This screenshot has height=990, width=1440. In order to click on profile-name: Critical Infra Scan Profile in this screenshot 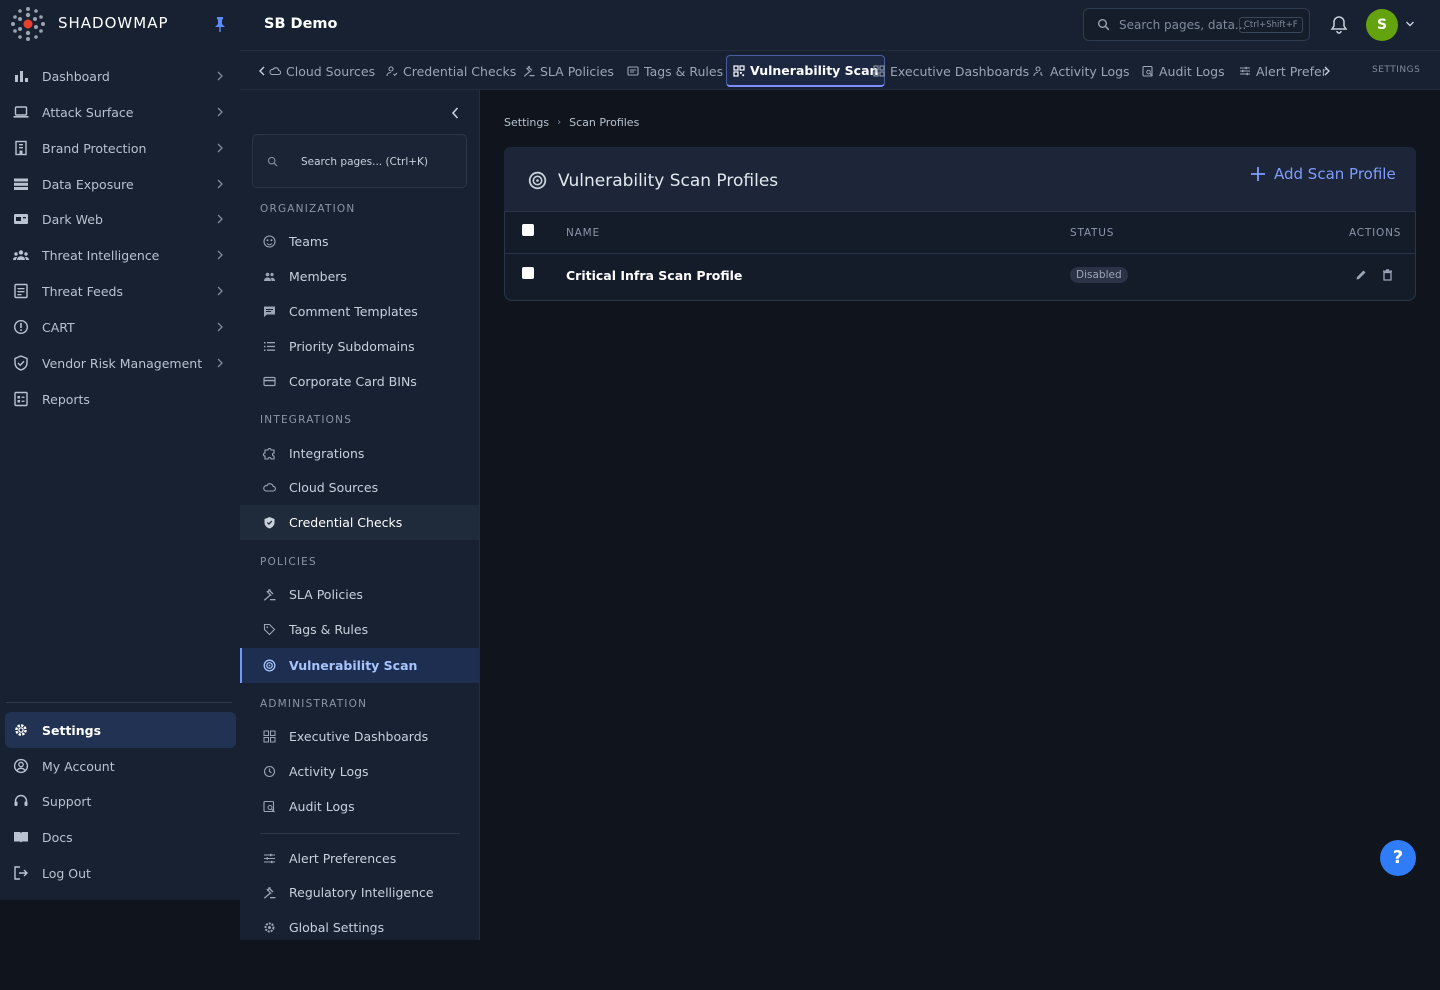, I will do `click(654, 275)`.